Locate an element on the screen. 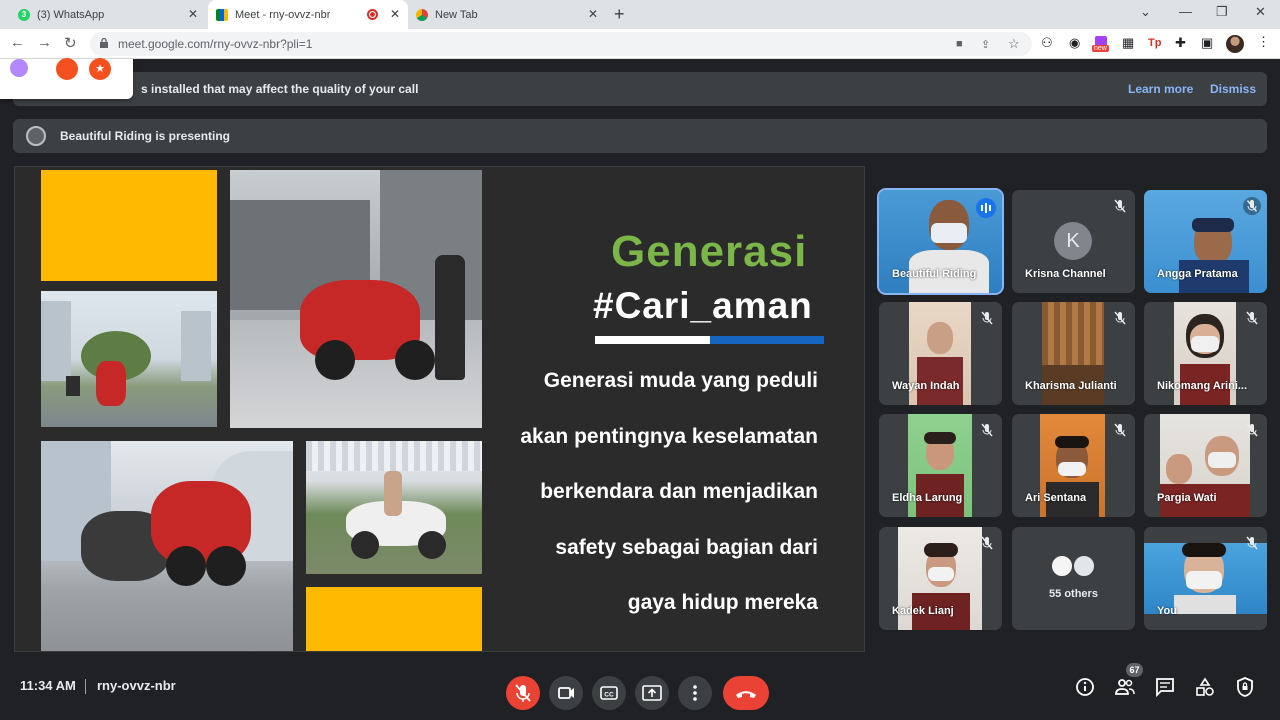  slide-body-line: berkendara dan menjadikan is located at coordinates (679, 491).